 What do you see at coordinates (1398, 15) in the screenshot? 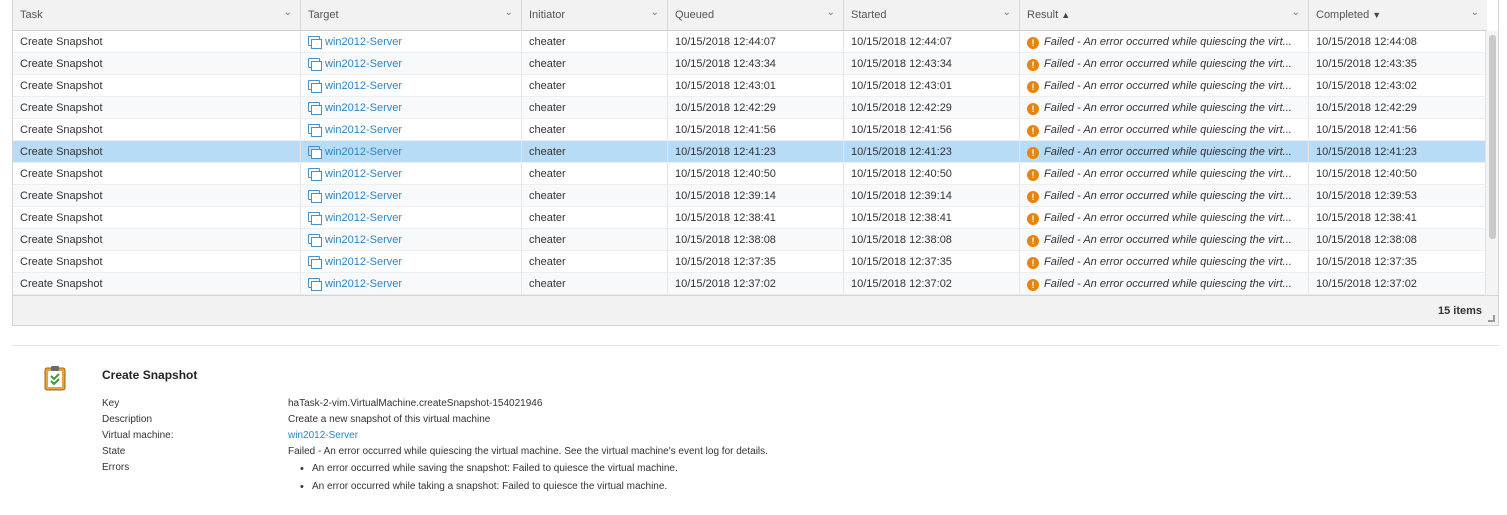
I see `column-header-completed: Completed ▼ ⌄` at bounding box center [1398, 15].